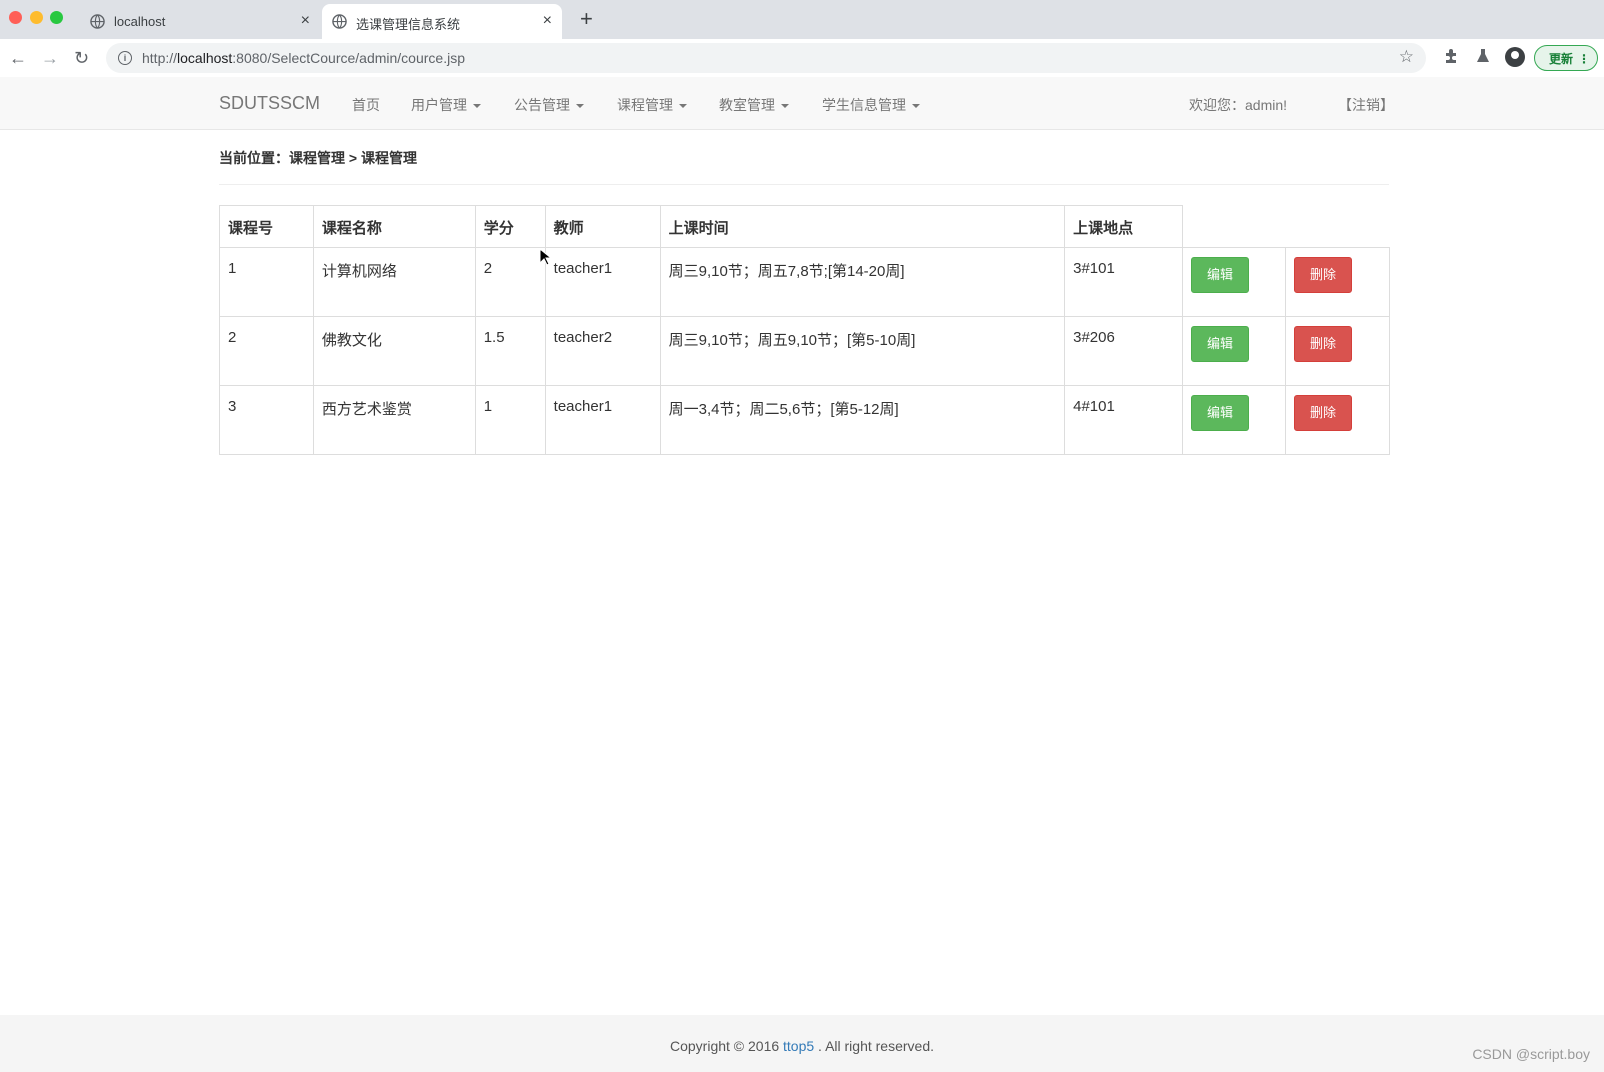 This screenshot has width=1604, height=1072. What do you see at coordinates (446, 105) in the screenshot?
I see `nav-user-management: 用户管理` at bounding box center [446, 105].